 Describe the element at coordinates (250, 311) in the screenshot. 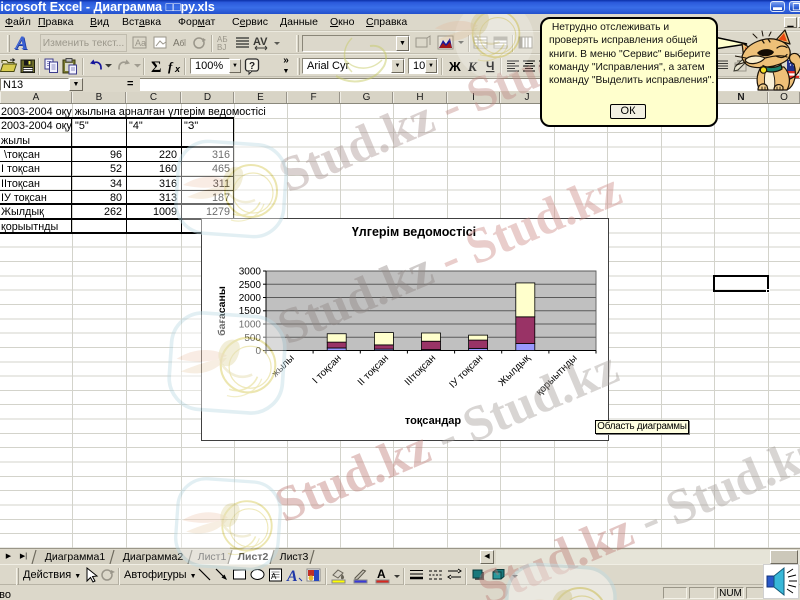

I see `svg-text: 1500` at that location.